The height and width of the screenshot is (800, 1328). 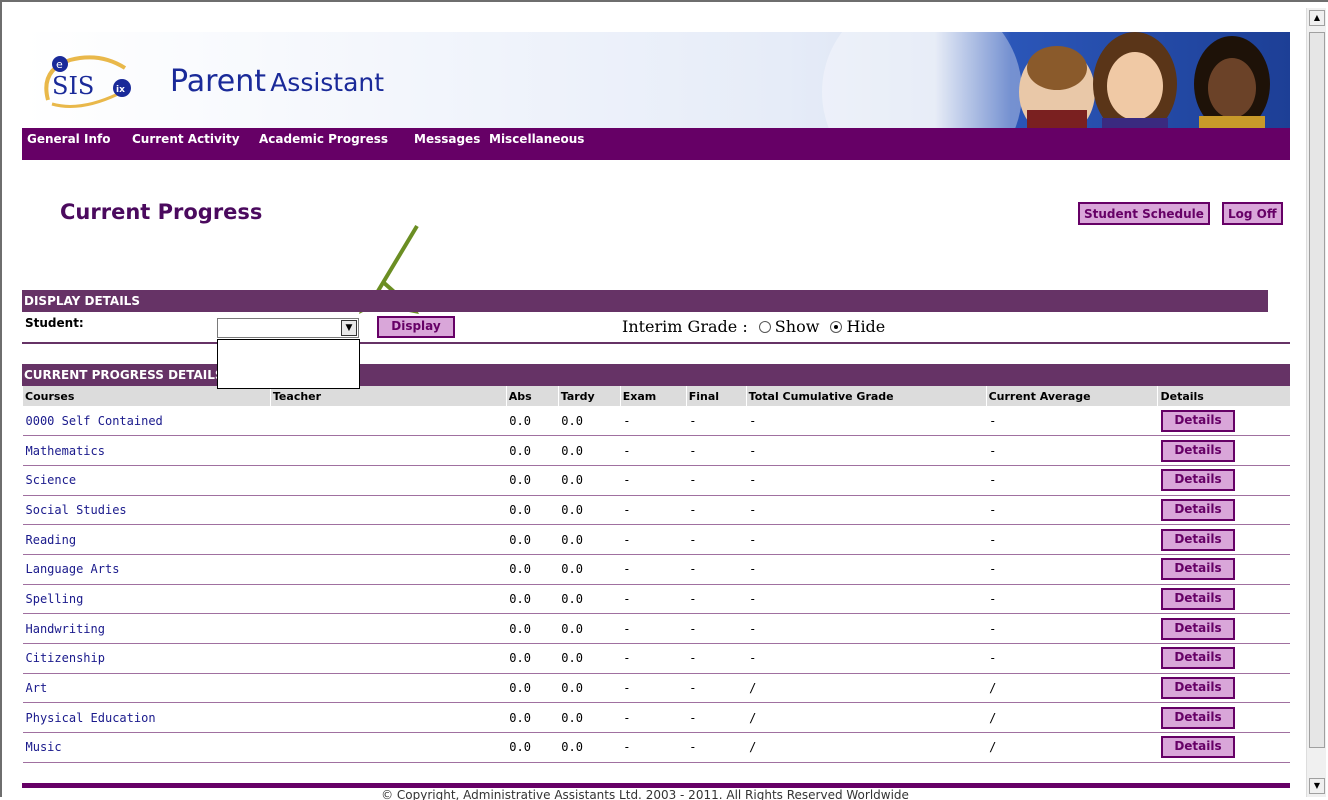 What do you see at coordinates (349, 328) in the screenshot?
I see `chevron-down-icon: ▼` at bounding box center [349, 328].